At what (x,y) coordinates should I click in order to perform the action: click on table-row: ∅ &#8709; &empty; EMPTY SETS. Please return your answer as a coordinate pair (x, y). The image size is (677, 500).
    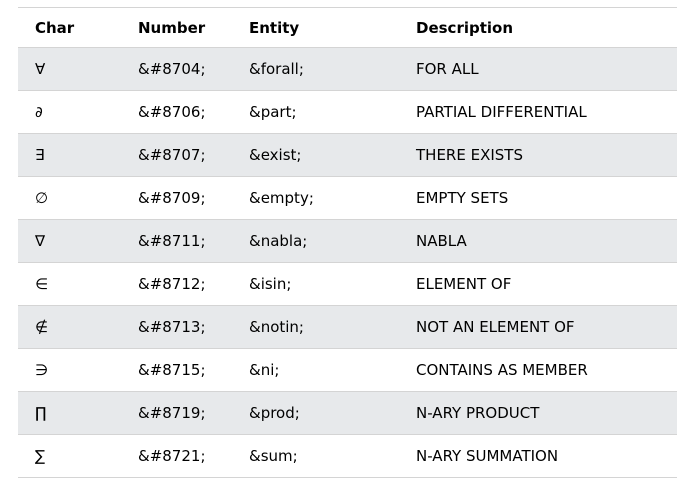
    Looking at the image, I should click on (347, 198).